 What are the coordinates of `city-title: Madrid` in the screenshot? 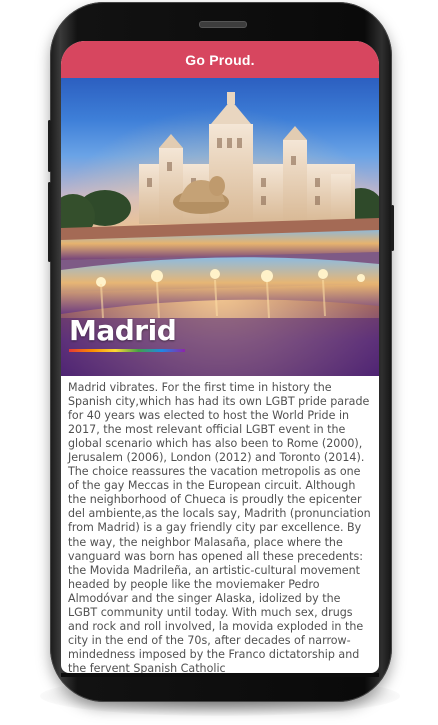 It's located at (123, 330).